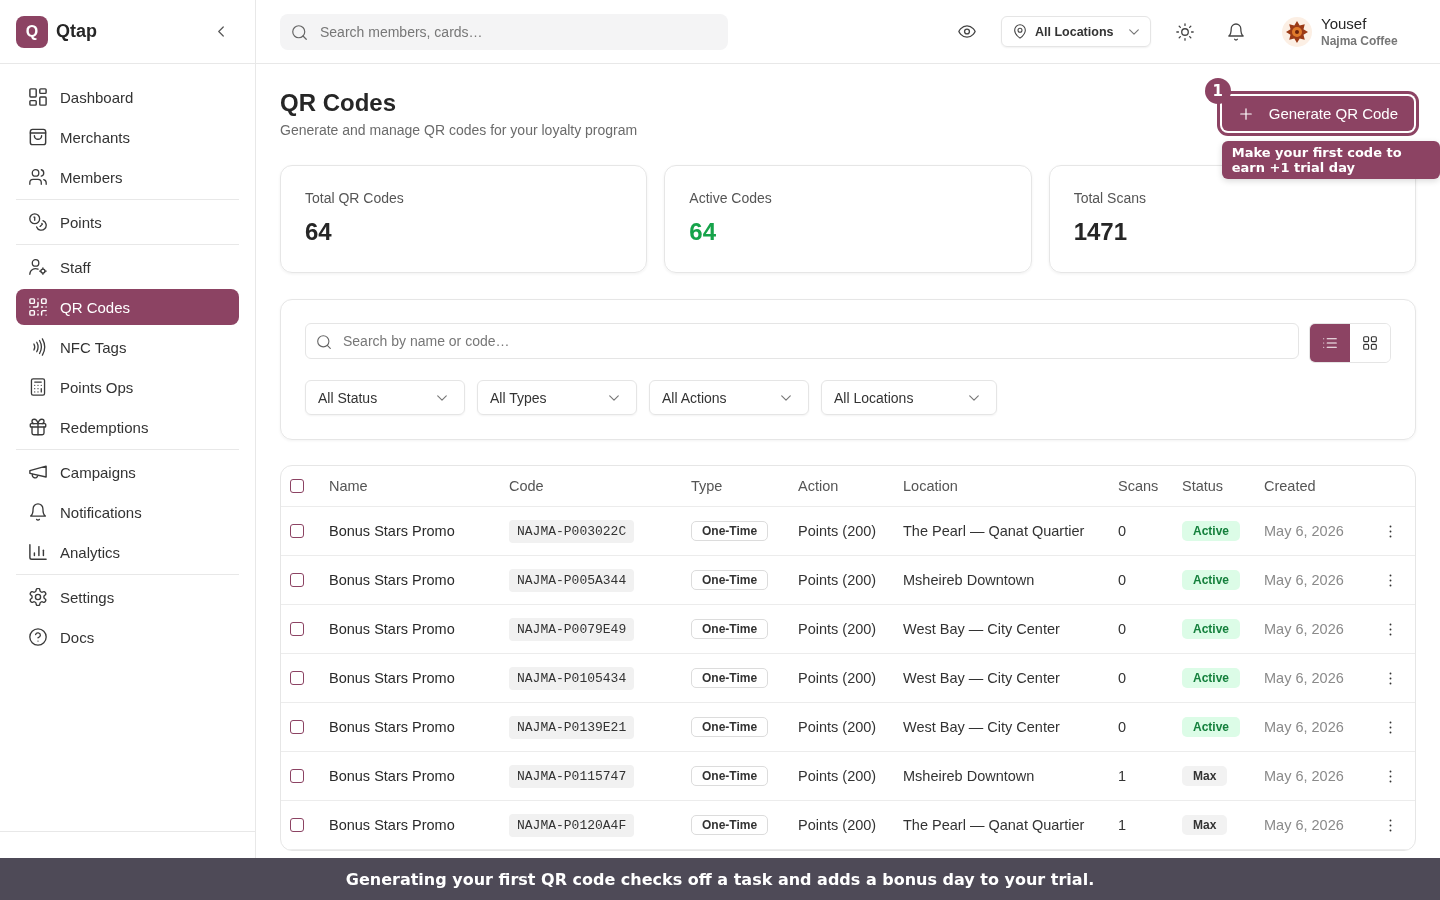  What do you see at coordinates (38, 177) in the screenshot?
I see `users-icon` at bounding box center [38, 177].